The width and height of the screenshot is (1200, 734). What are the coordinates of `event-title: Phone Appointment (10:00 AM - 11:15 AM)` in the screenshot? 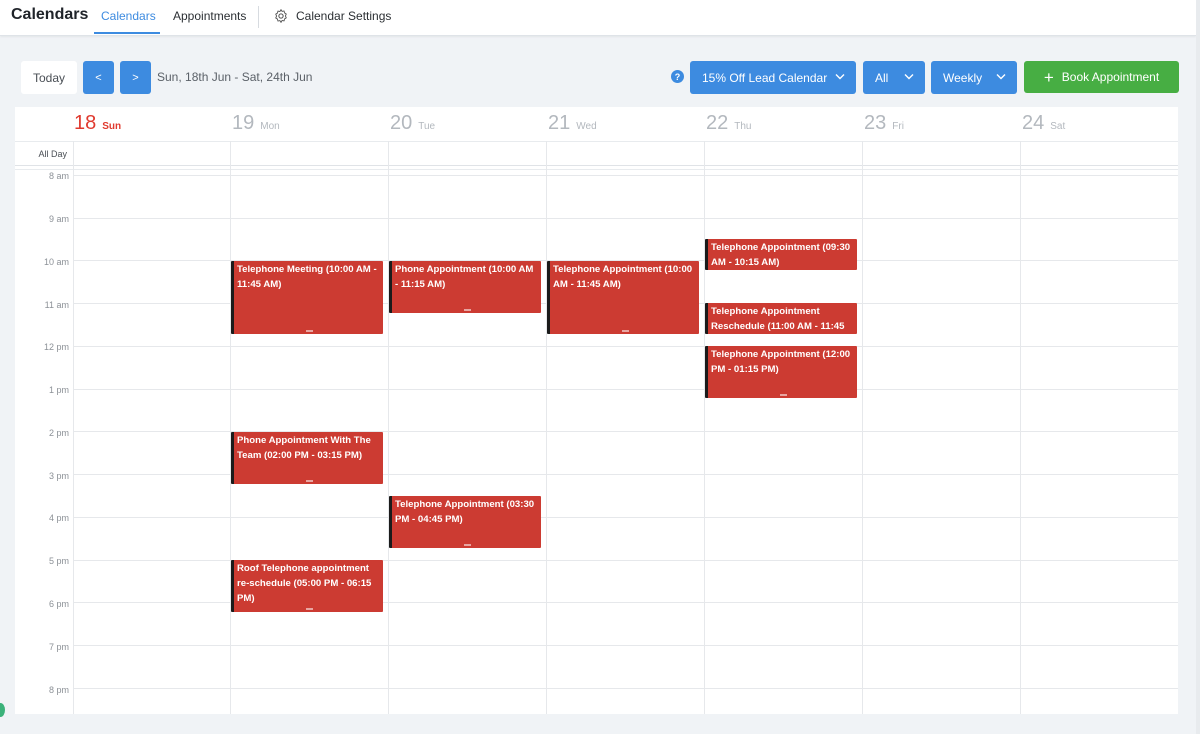 It's located at (464, 277).